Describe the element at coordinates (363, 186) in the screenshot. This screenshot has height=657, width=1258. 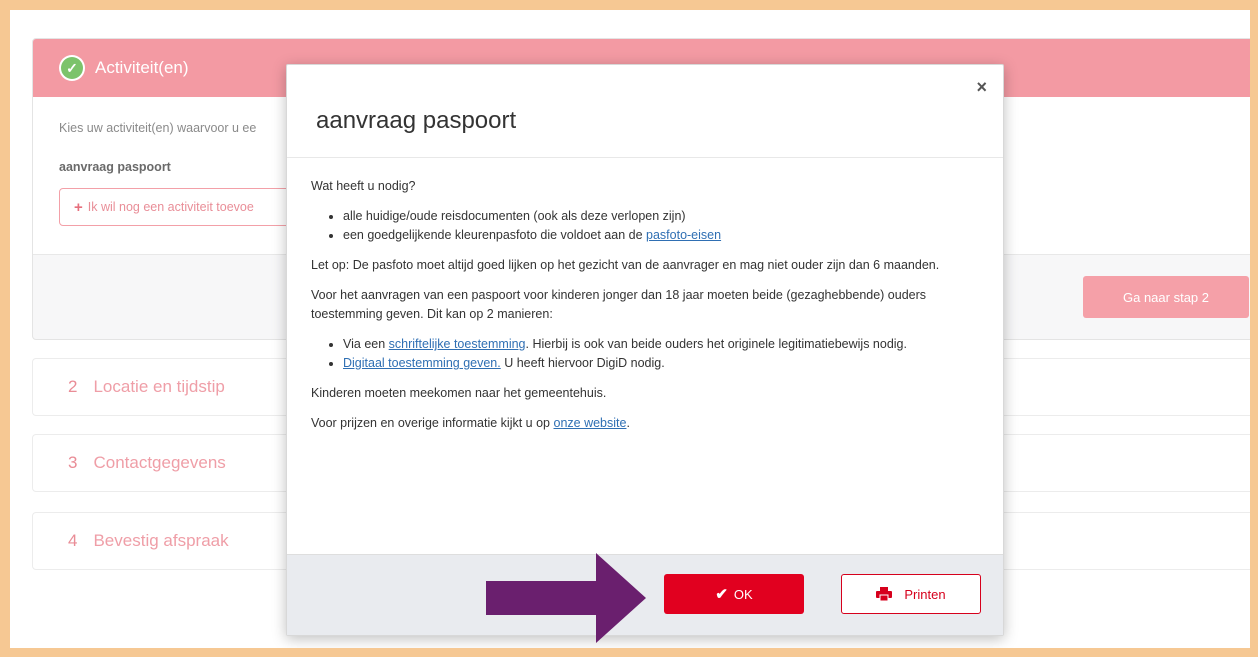
I see `needs-question: Wat heeft u nodig?` at that location.